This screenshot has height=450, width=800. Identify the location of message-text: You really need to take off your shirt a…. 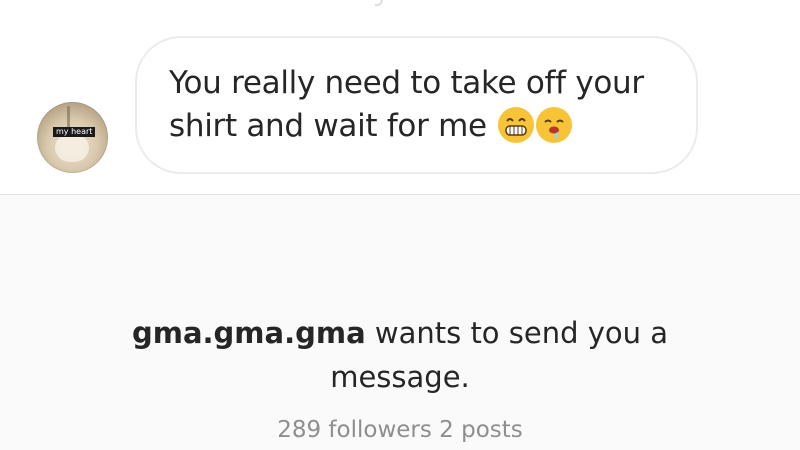
(406, 104).